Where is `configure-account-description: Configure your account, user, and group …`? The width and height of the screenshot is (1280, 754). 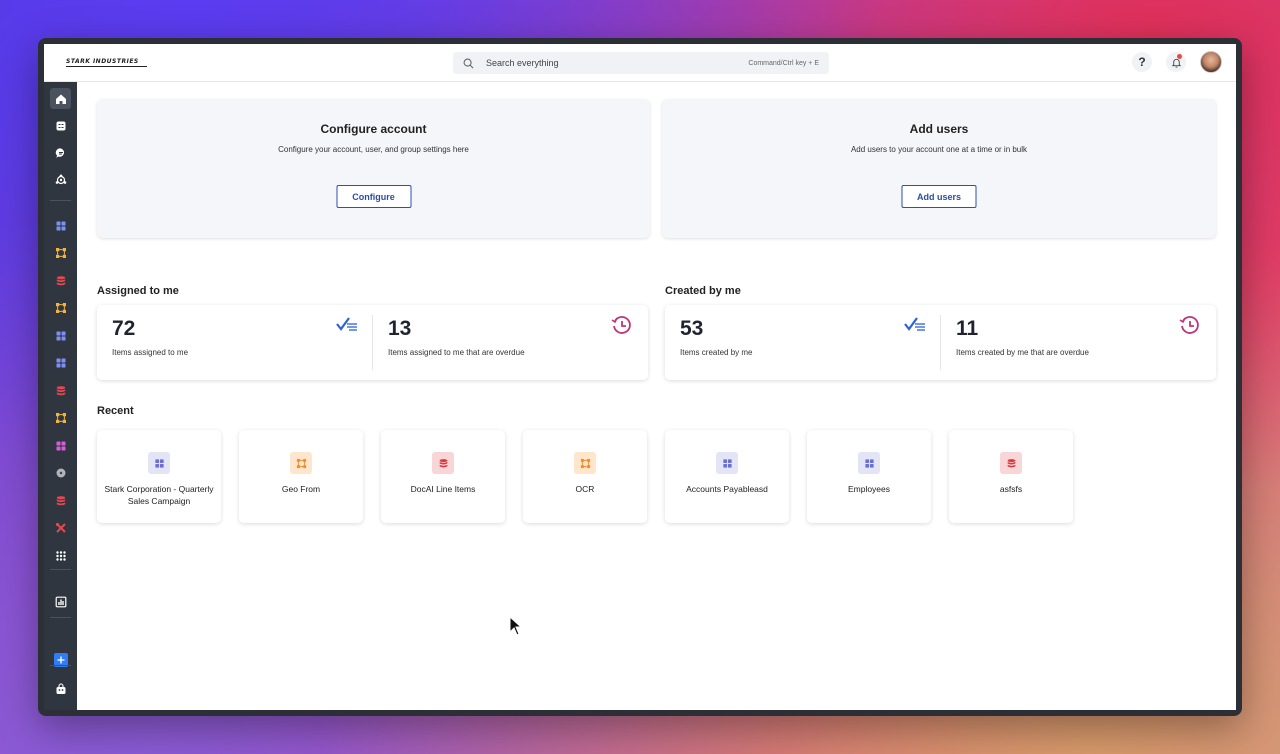 configure-account-description: Configure your account, user, and group … is located at coordinates (373, 149).